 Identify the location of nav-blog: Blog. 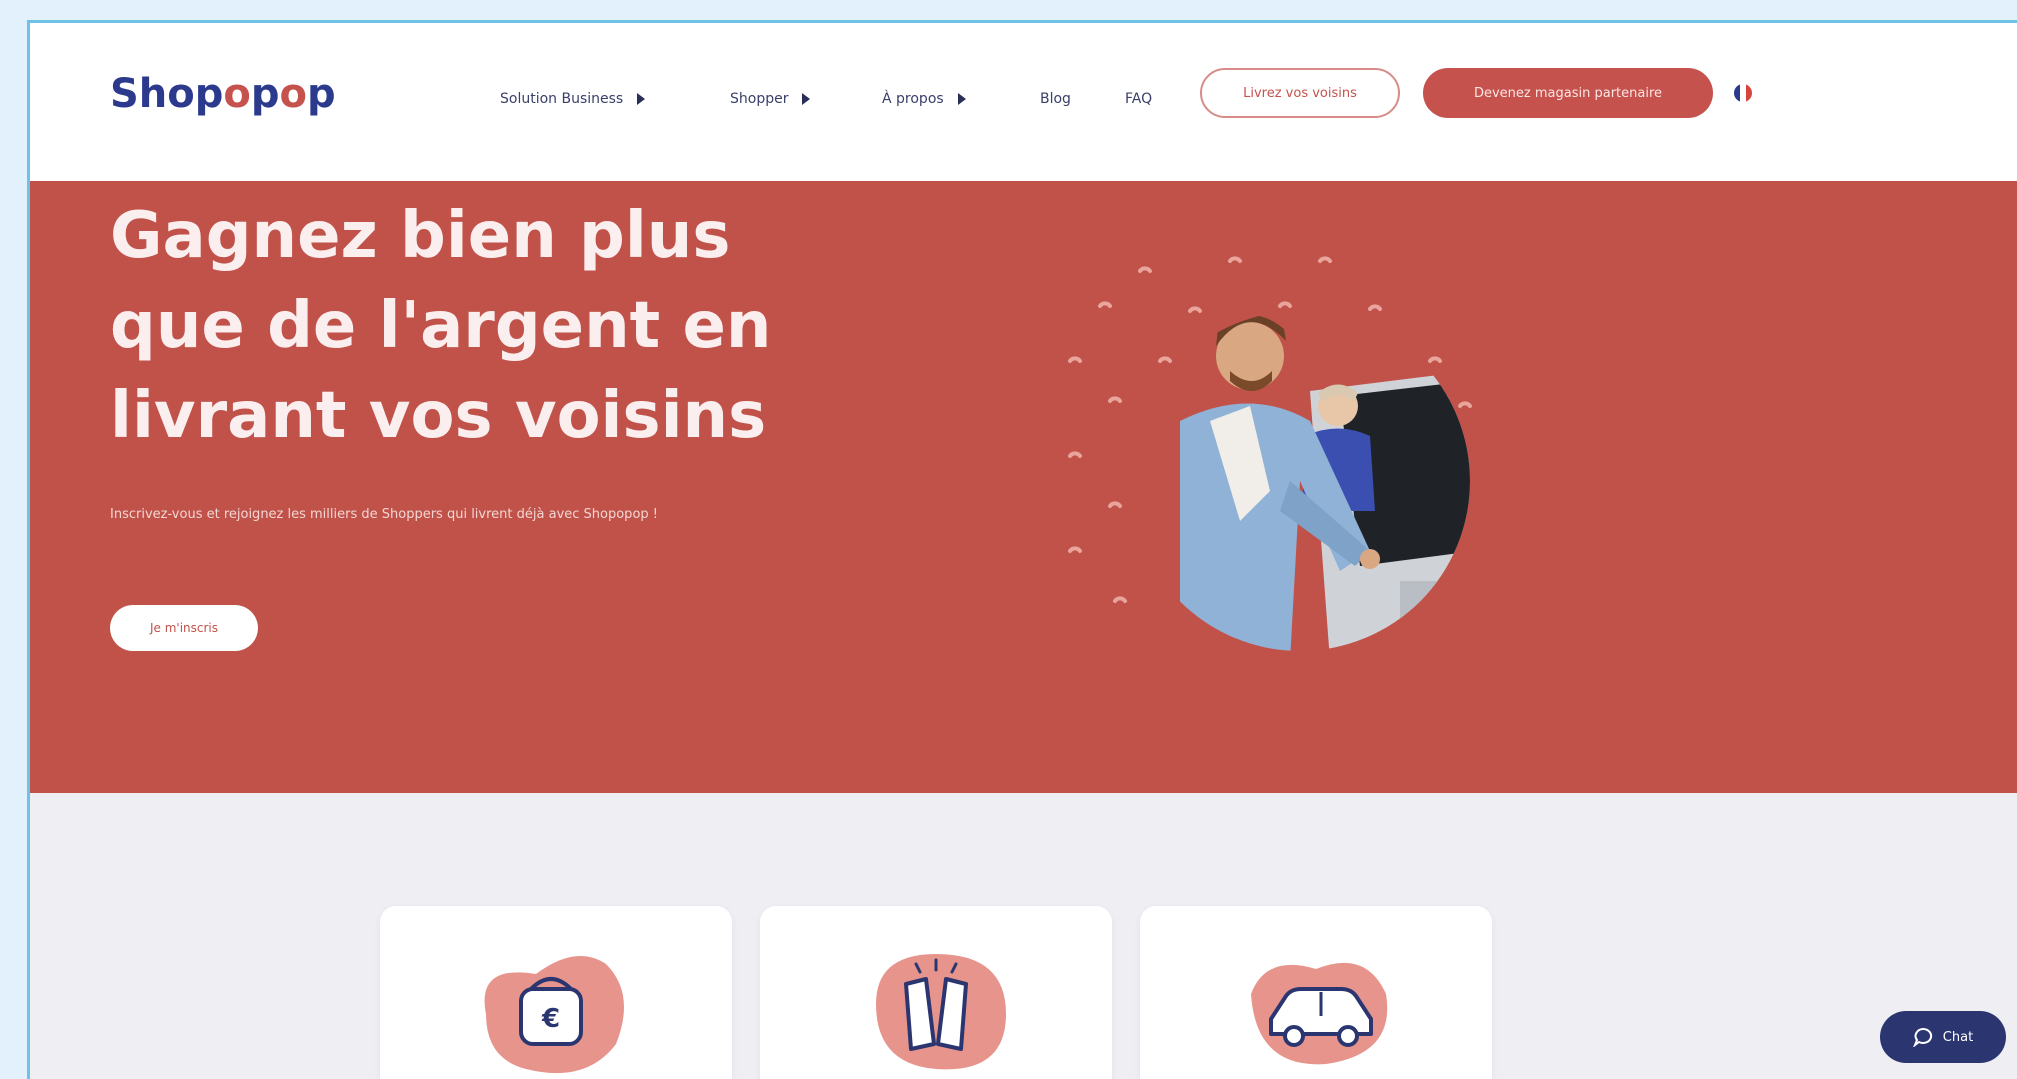
(1055, 99).